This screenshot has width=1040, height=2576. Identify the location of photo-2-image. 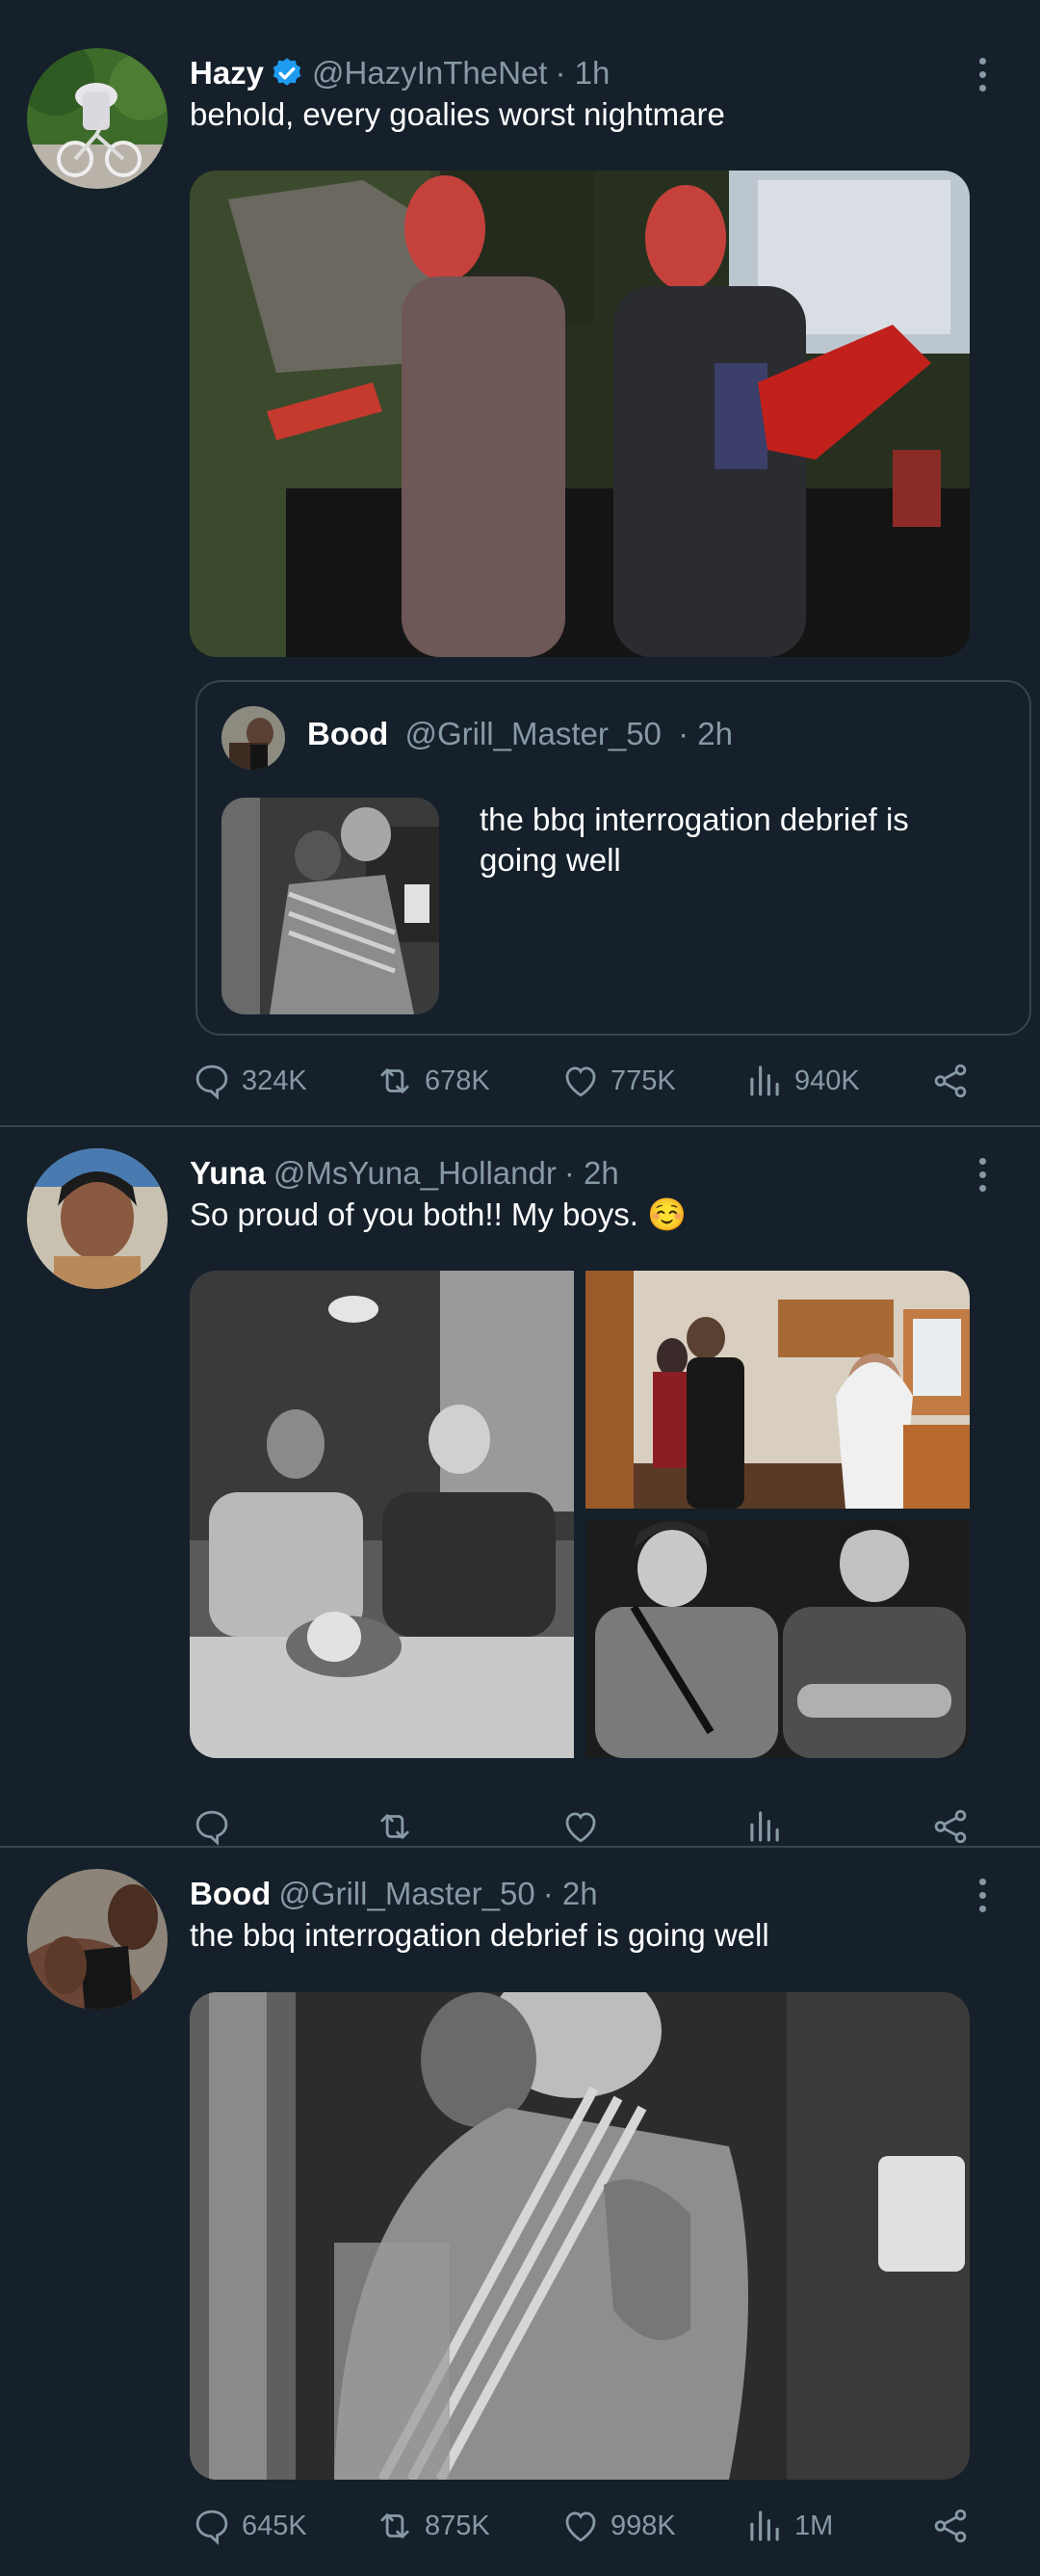
(777, 1390).